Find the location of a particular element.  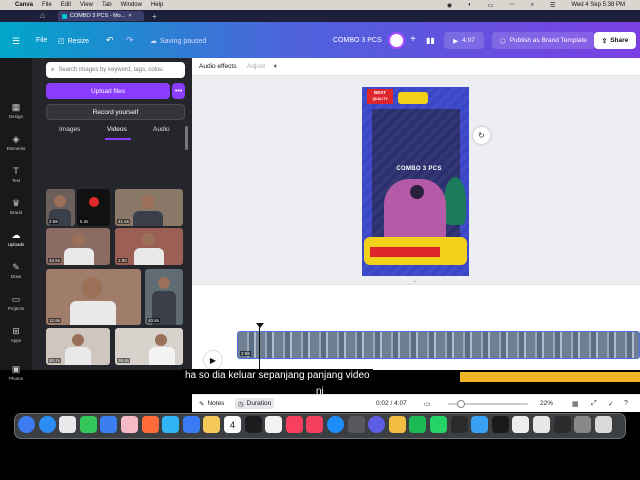

video-thumbnail: 40.5s is located at coordinates (78, 246).